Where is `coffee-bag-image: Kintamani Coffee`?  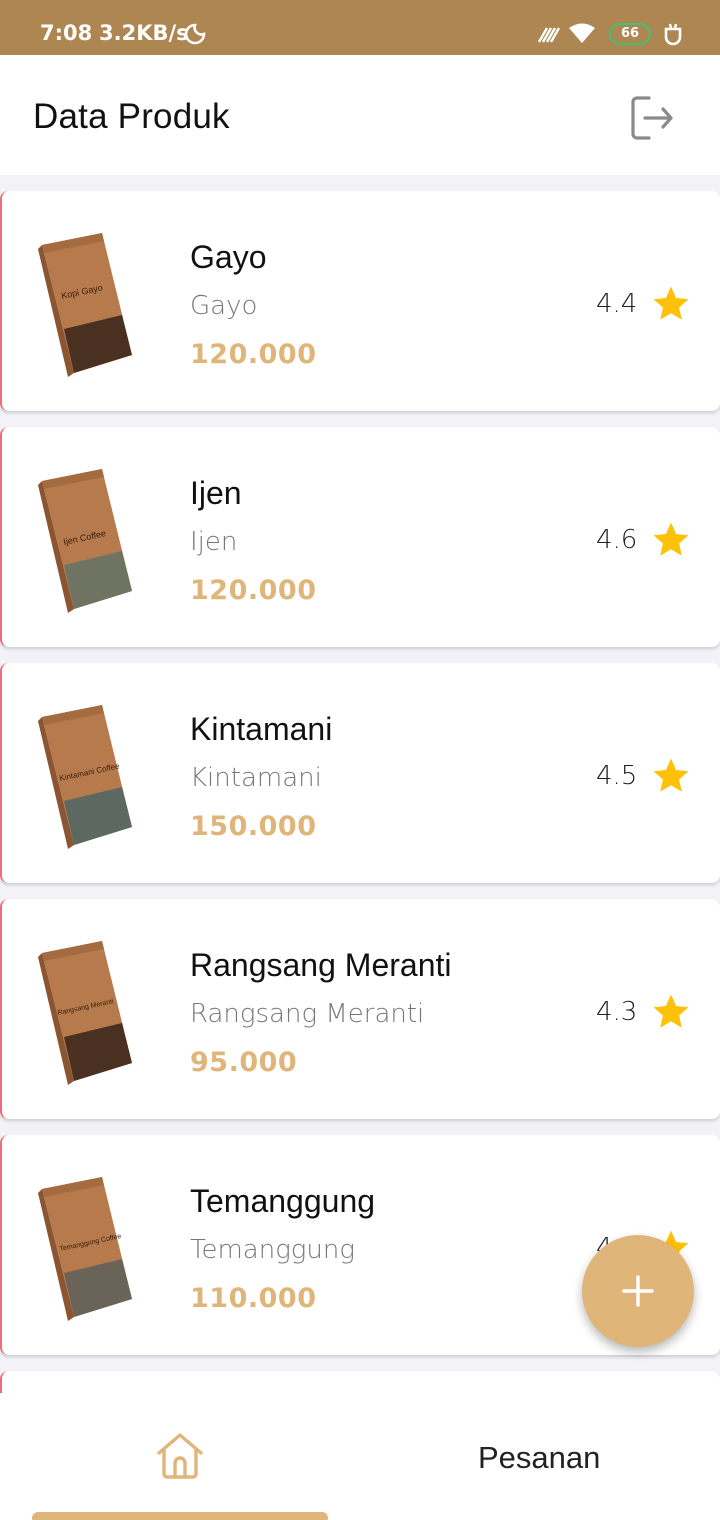
coffee-bag-image: Kintamani Coffee is located at coordinates (85, 777).